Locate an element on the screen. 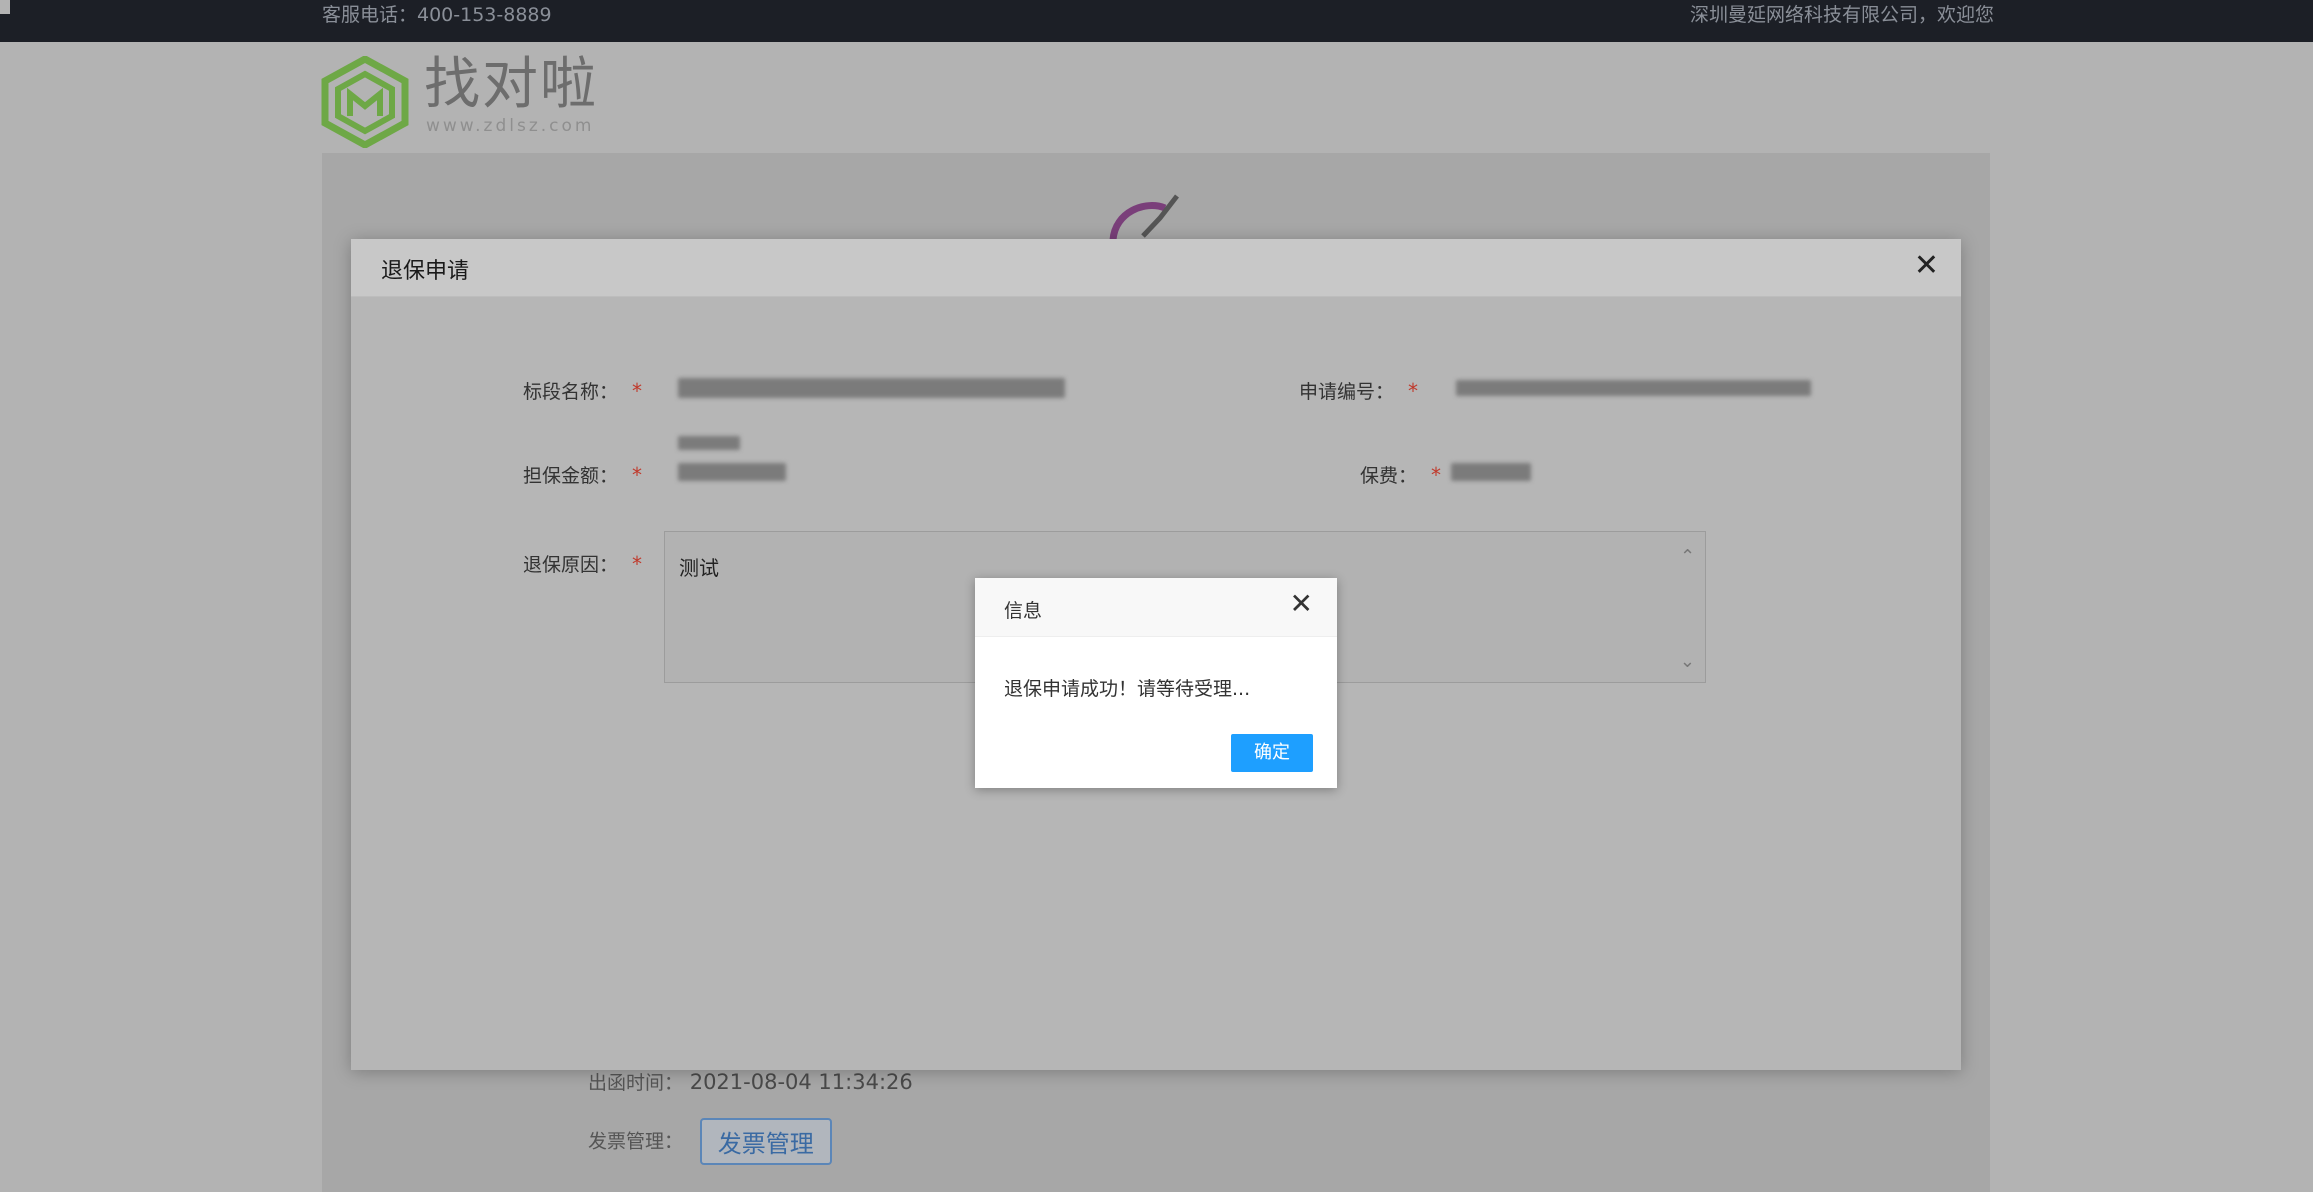 This screenshot has width=2313, height=1192. guarantee-amount-label-row: 担保金额： * is located at coordinates (582, 474).